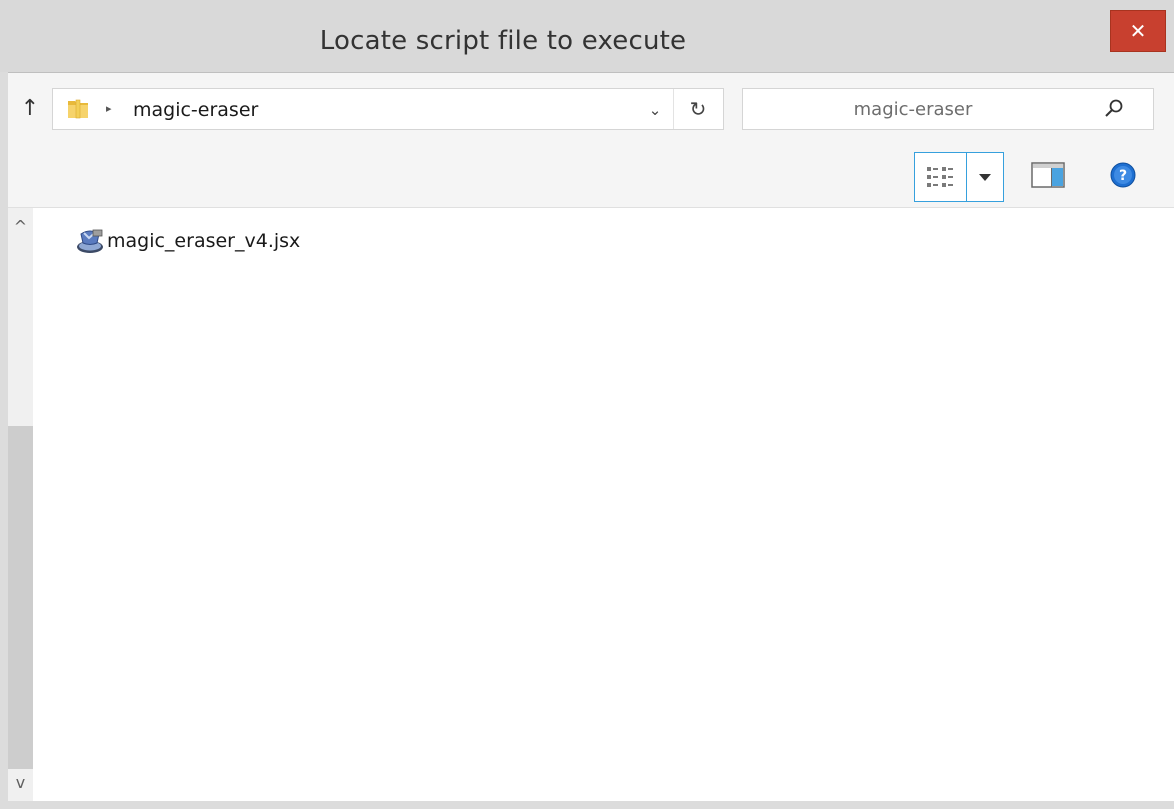 This screenshot has height=809, width=1174. I want to click on navigation-bar: ↑ ▸ magic-eraser ⌄ ↻ magic-eraser, so click(591, 109).